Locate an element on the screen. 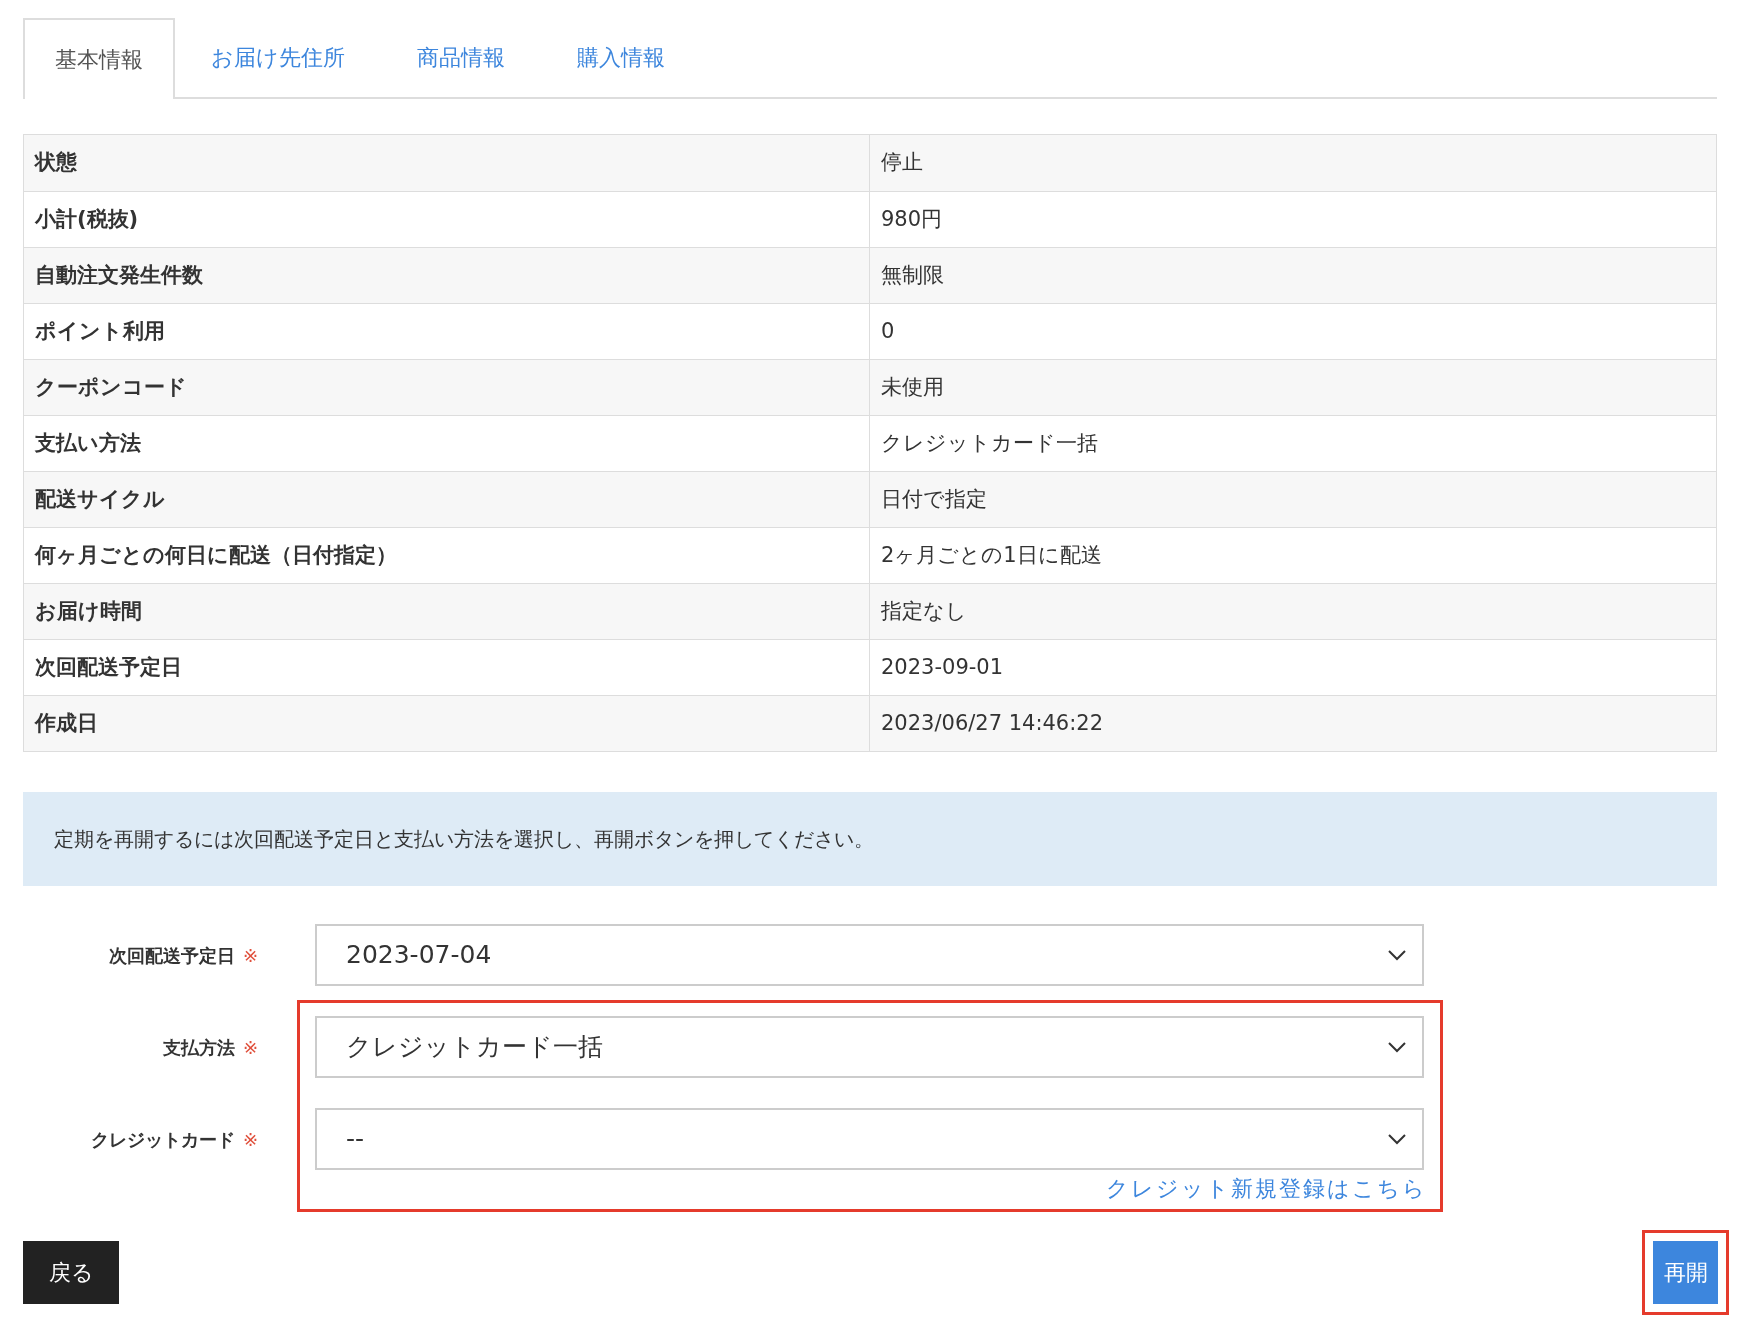 The image size is (1758, 1330). row-value: 日付で指定 is located at coordinates (934, 499).